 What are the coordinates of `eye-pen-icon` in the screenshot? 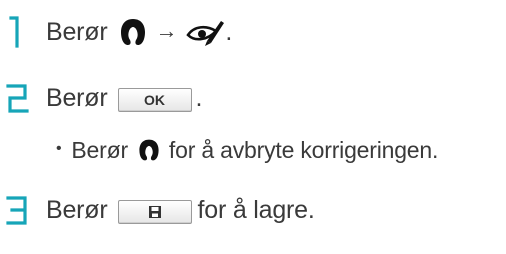 It's located at (205, 32).